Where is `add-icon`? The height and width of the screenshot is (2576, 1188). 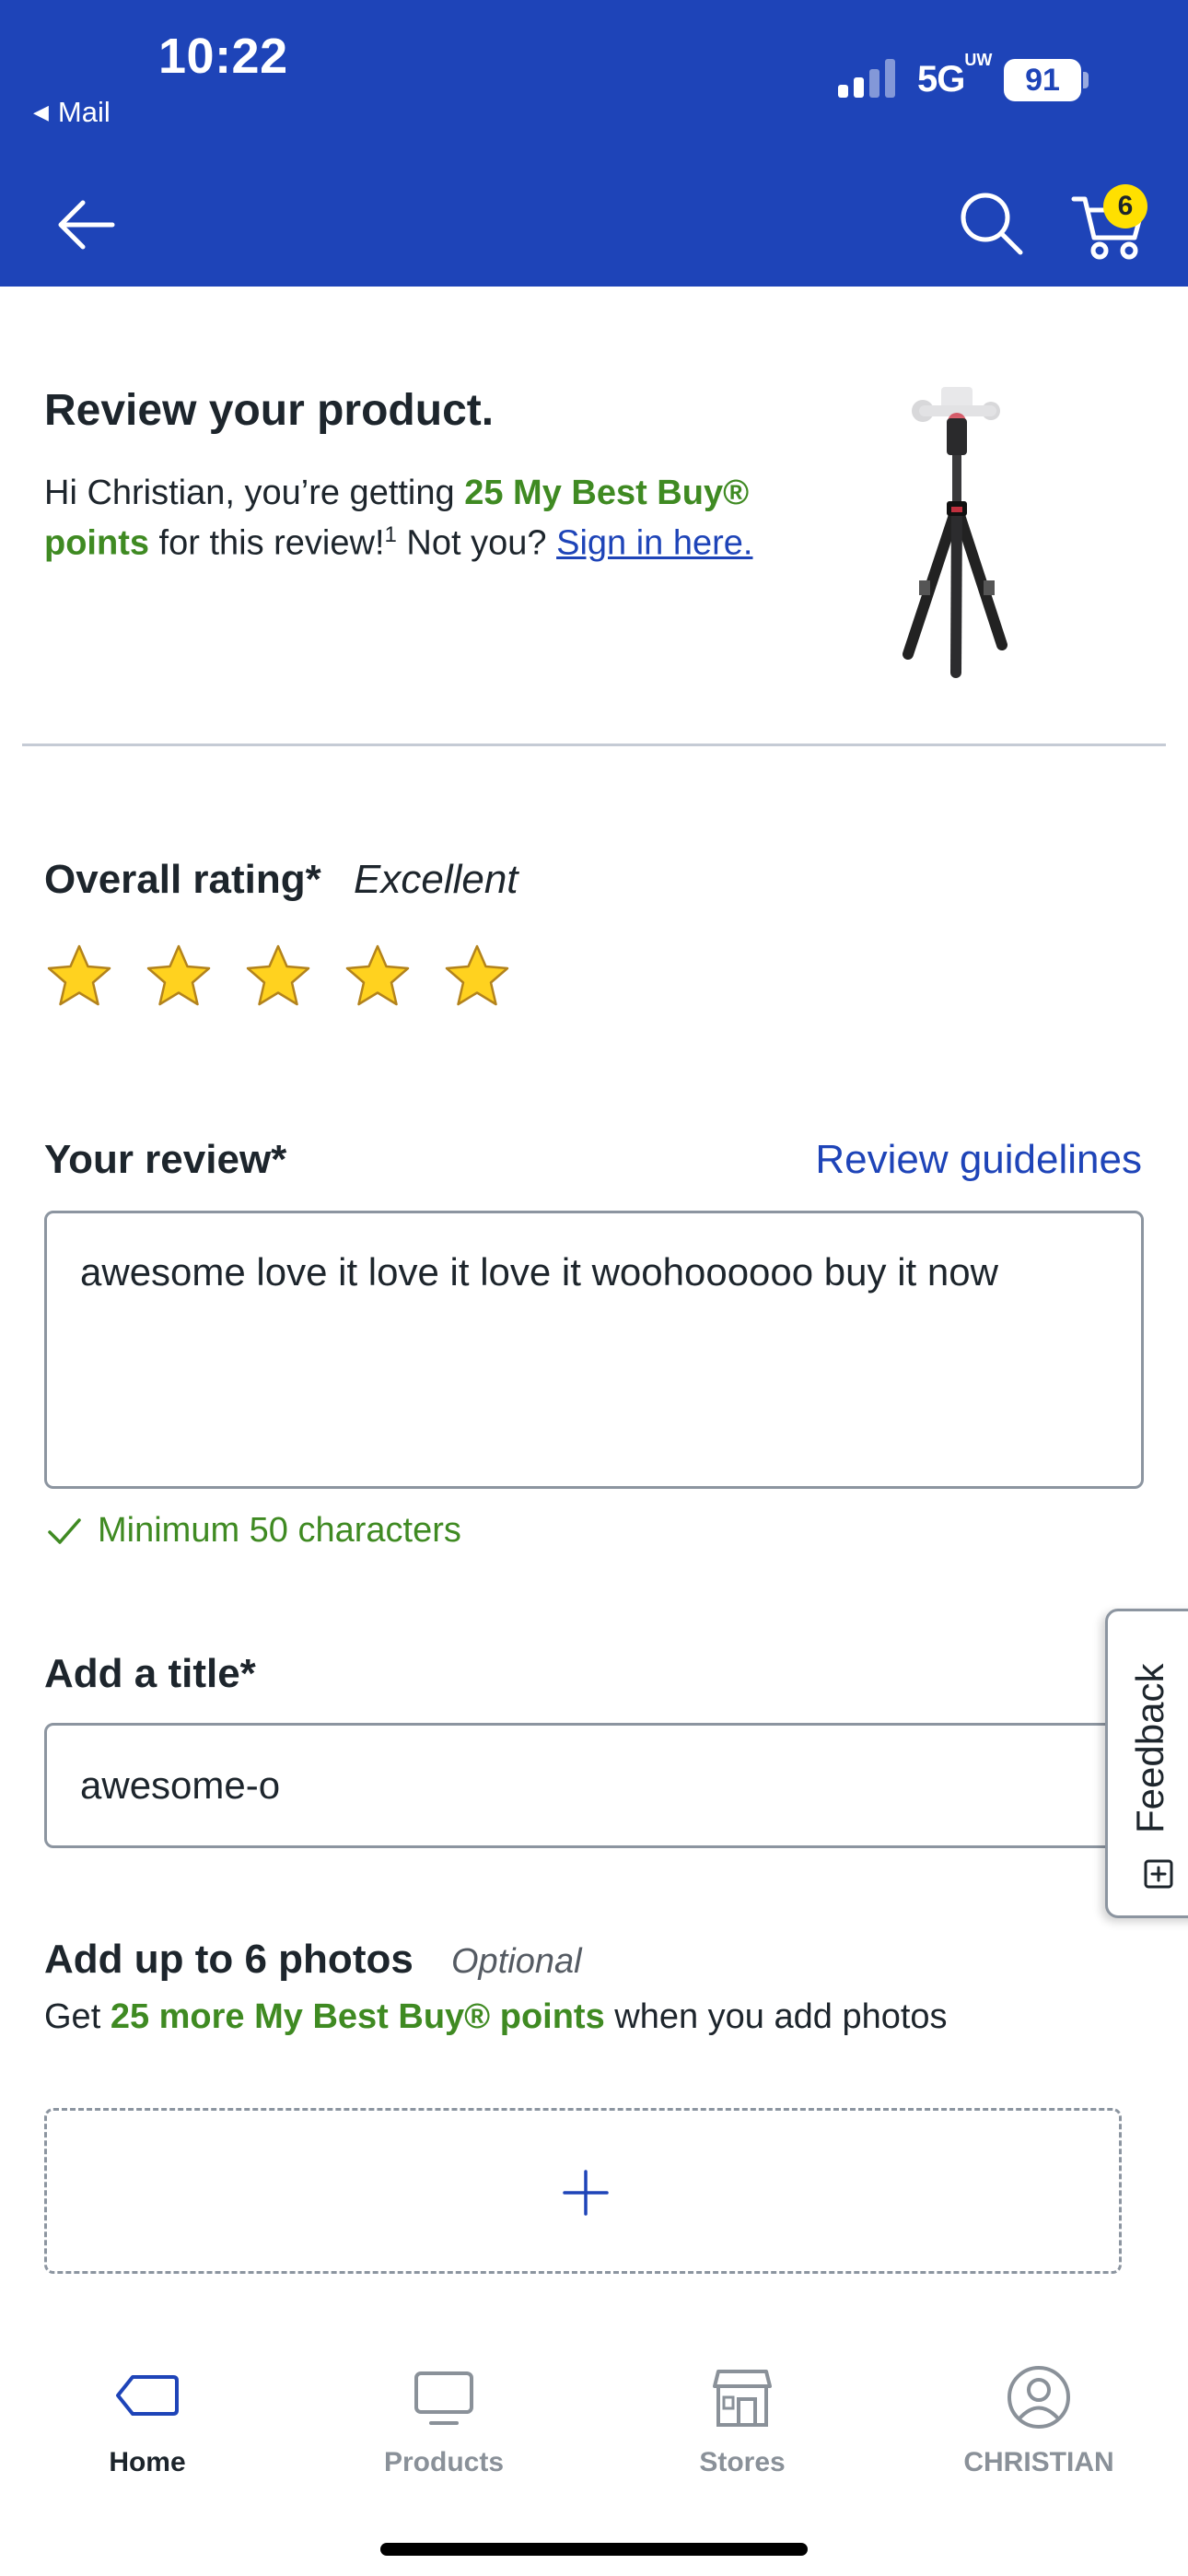
add-icon is located at coordinates (586, 2193).